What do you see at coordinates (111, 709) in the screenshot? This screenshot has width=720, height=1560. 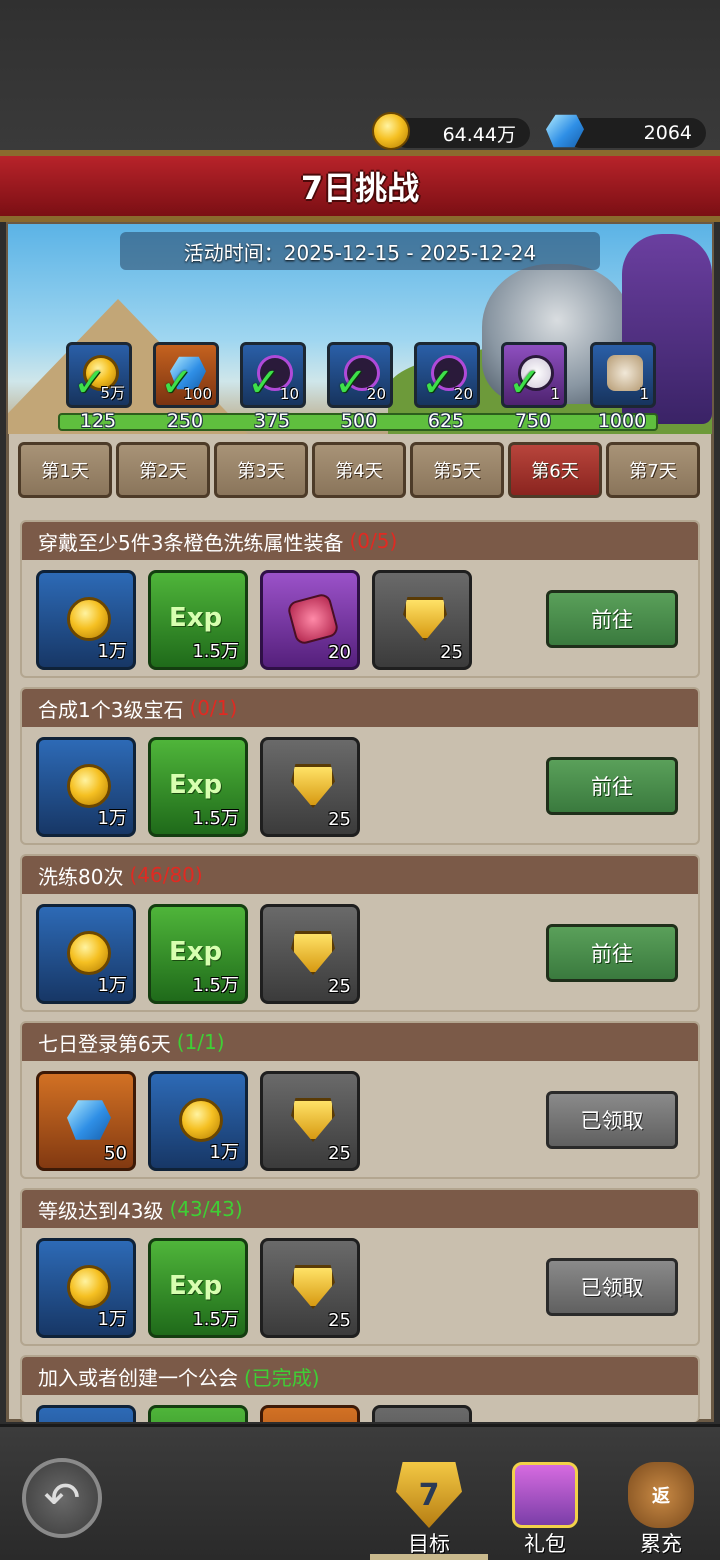 I see `task-title: 合成1个3级宝石` at bounding box center [111, 709].